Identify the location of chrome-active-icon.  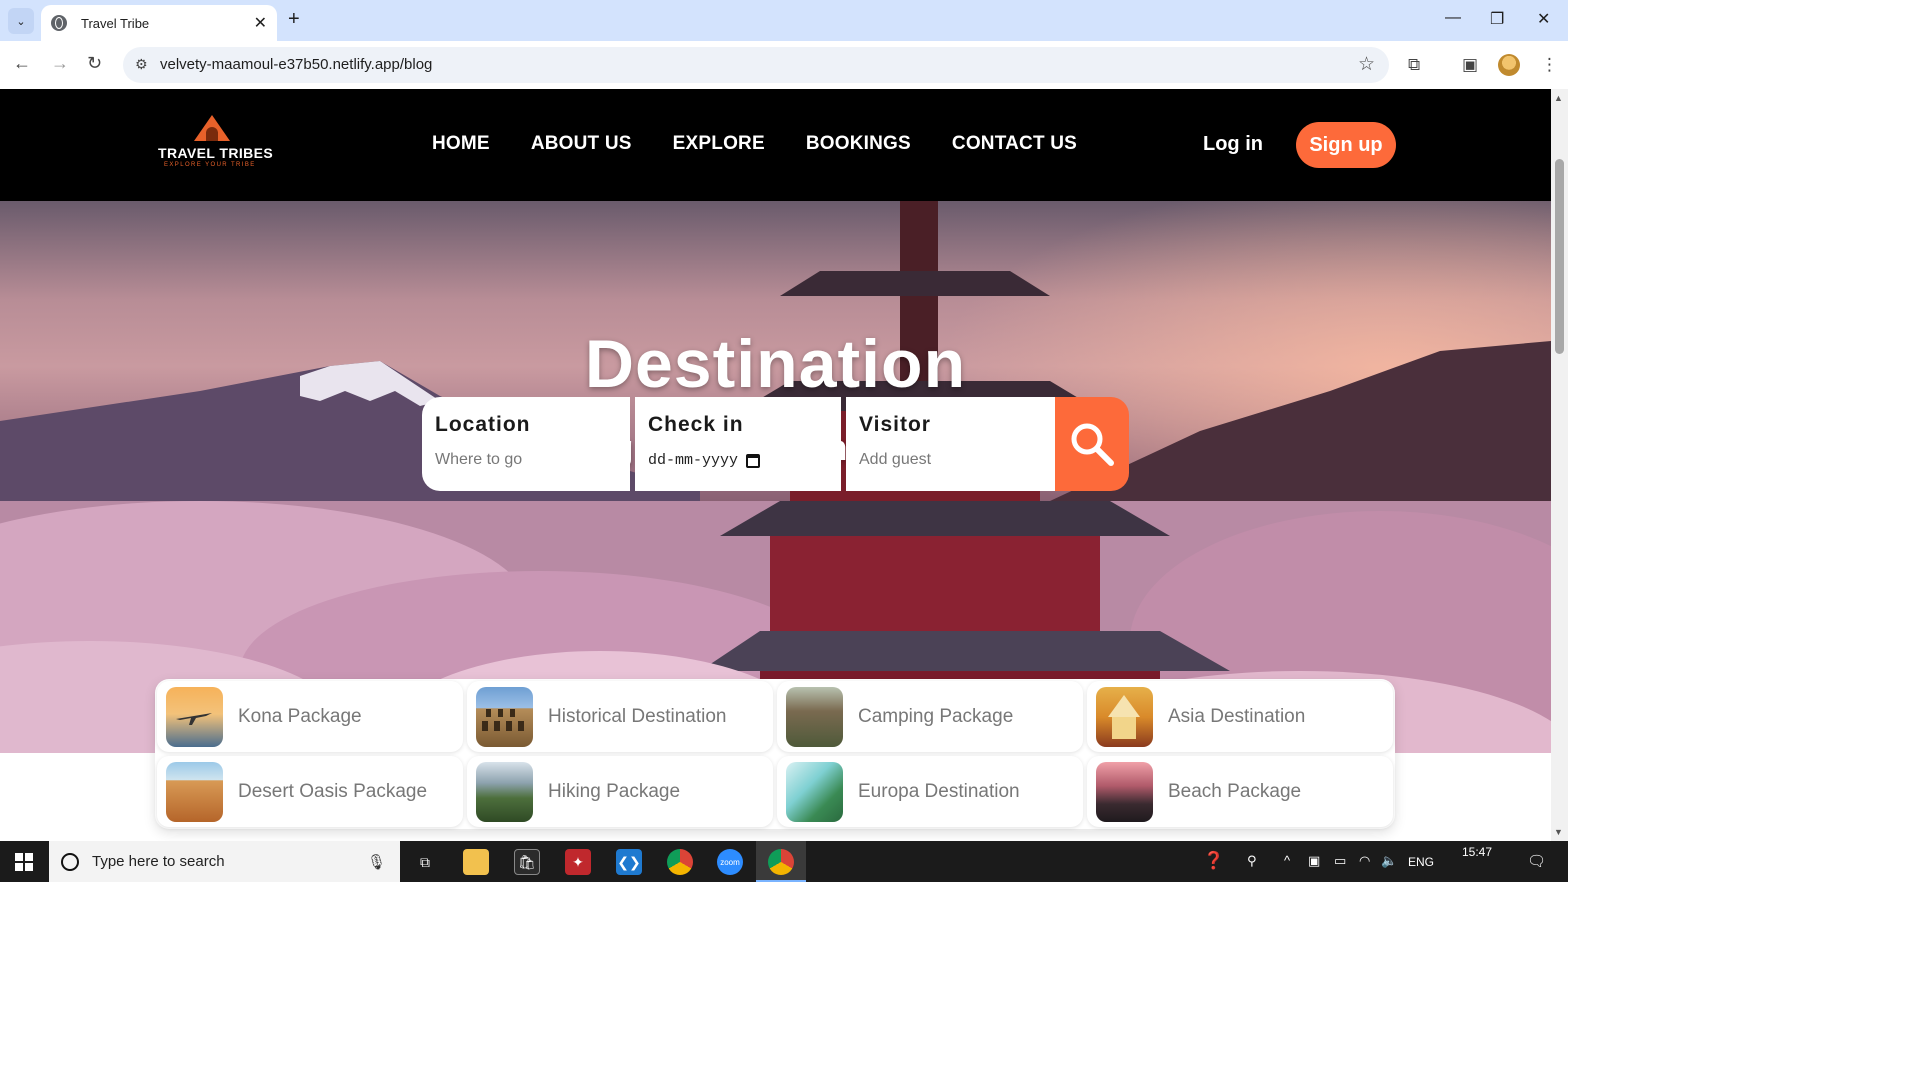
(781, 862).